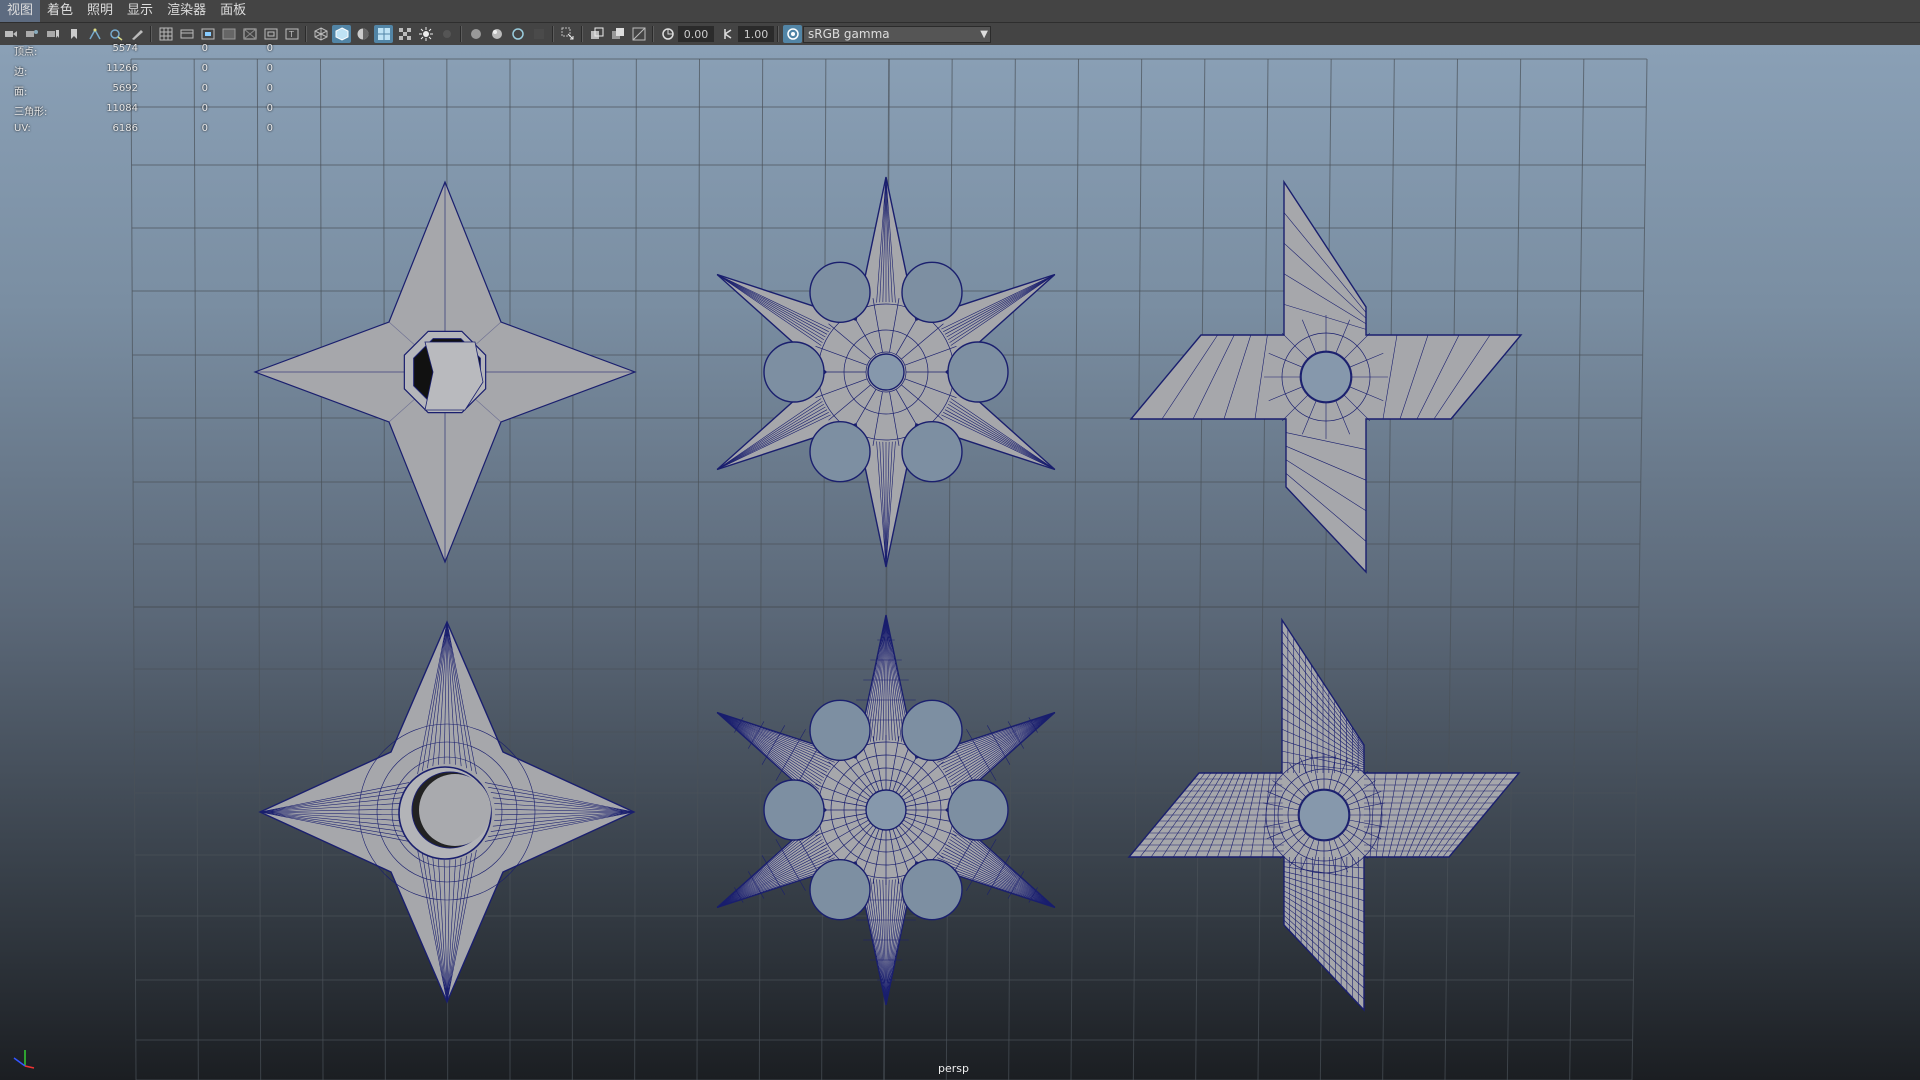 The image size is (1920, 1080). What do you see at coordinates (496, 34) in the screenshot?
I see `anti-aliasing-icon` at bounding box center [496, 34].